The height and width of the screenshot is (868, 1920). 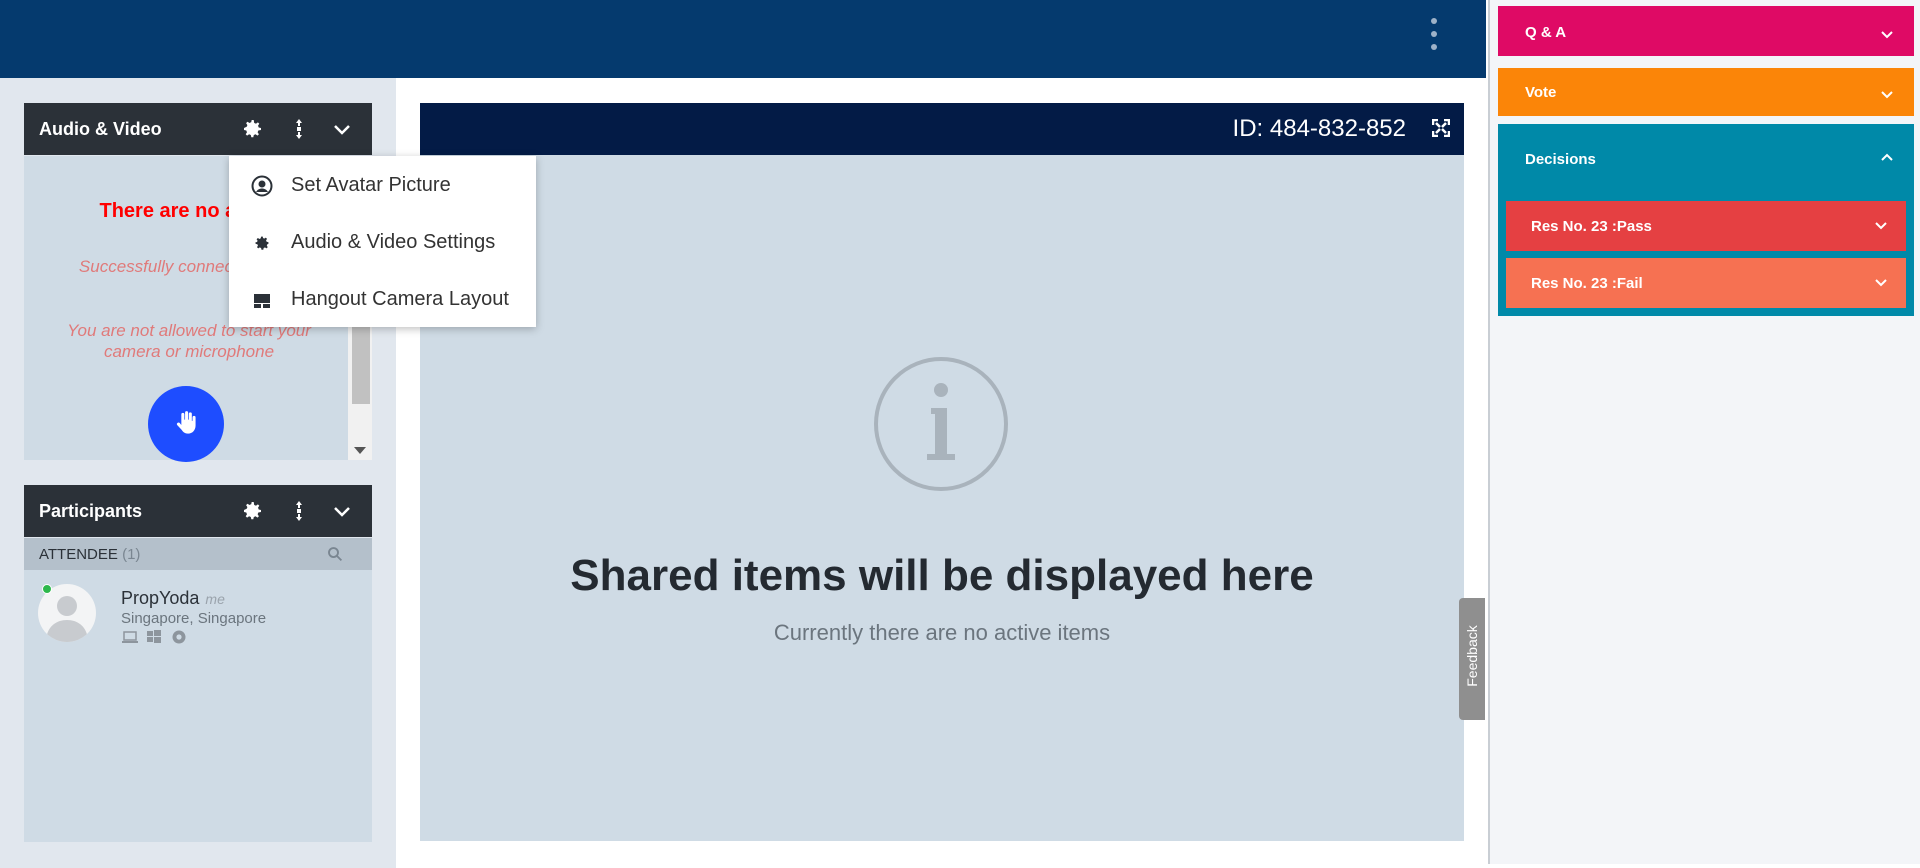 I want to click on raise-hand-button, so click(x=186, y=424).